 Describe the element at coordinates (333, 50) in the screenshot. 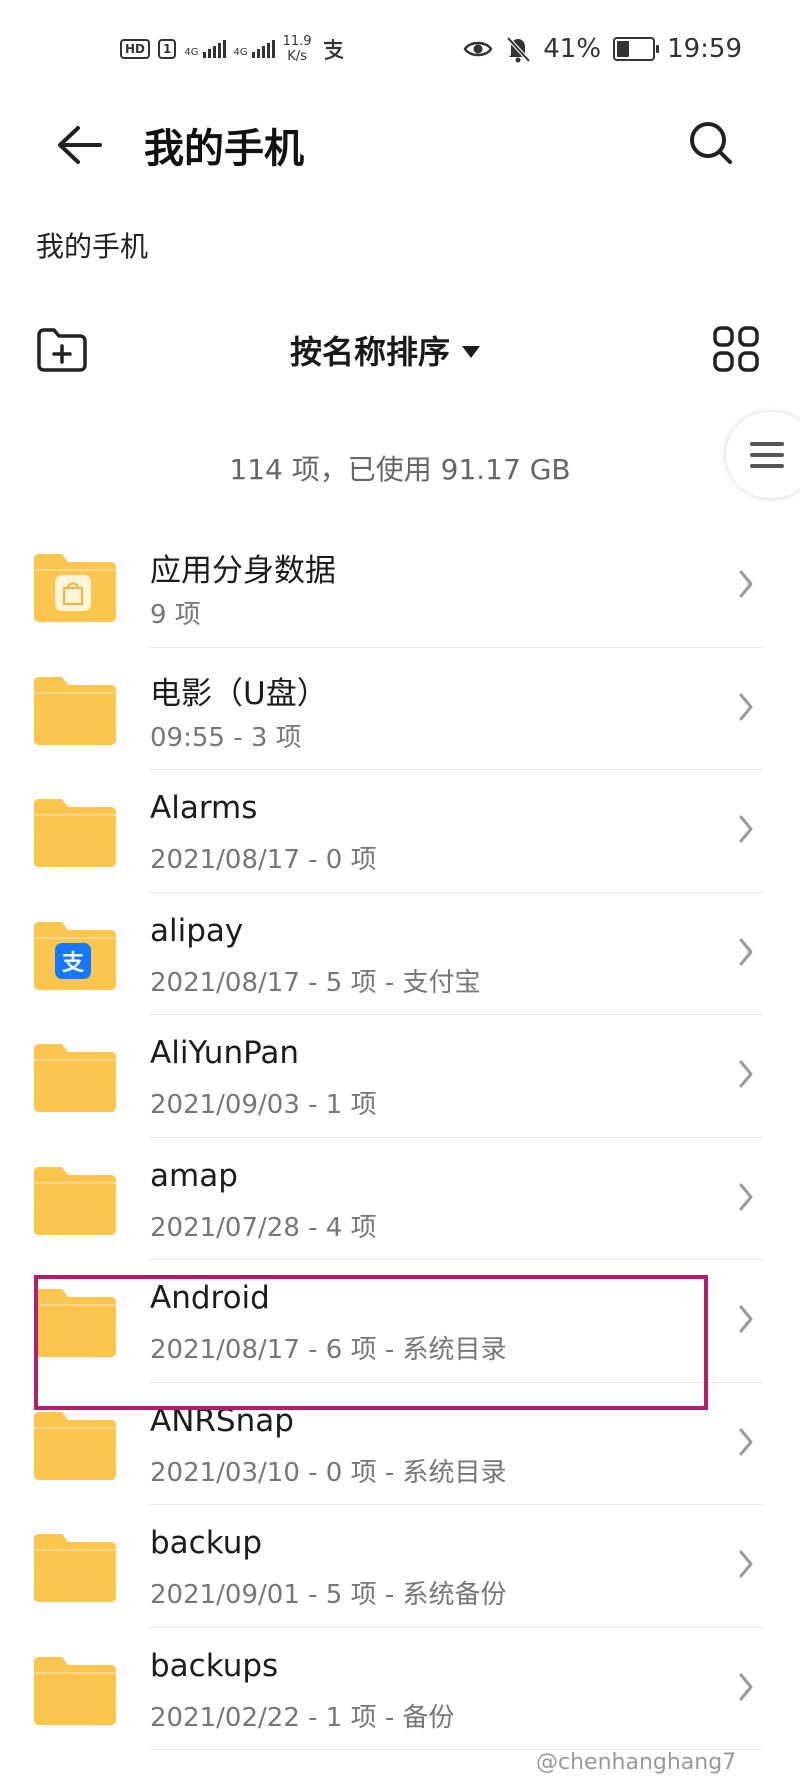

I see `alipay-notification-icon` at that location.